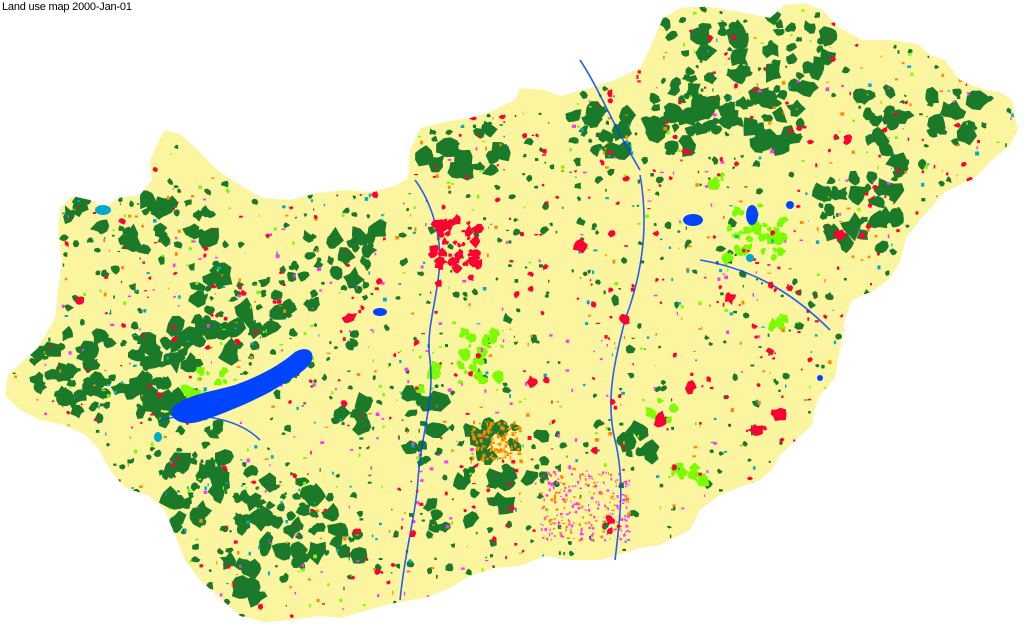 The image size is (1024, 640). I want to click on small-lake, so click(752, 215).